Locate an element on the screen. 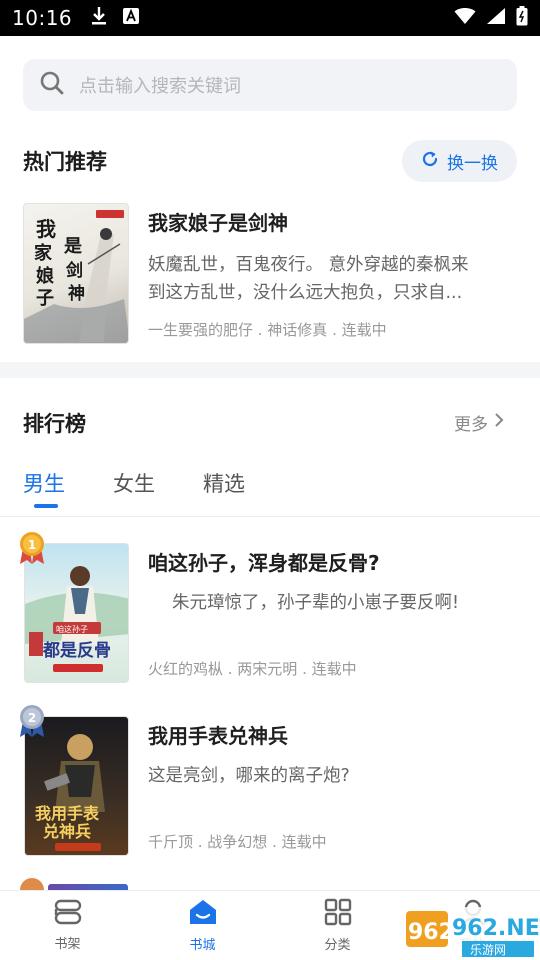 The image size is (540, 960). refresh-button: 换一换 is located at coordinates (459, 161).